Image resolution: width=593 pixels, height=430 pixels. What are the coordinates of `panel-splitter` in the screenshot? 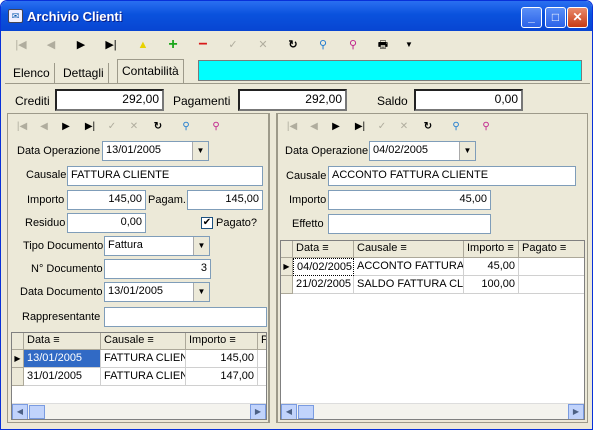 It's located at (273, 268).